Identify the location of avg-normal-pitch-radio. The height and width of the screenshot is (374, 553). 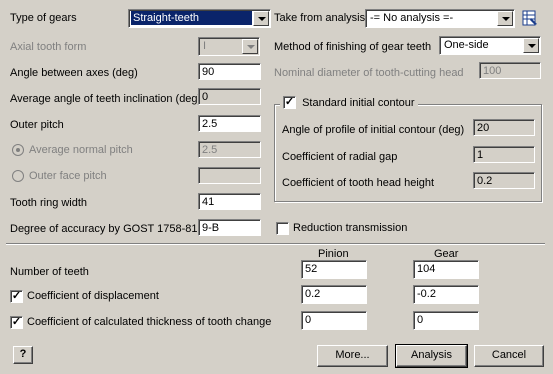
(18, 150).